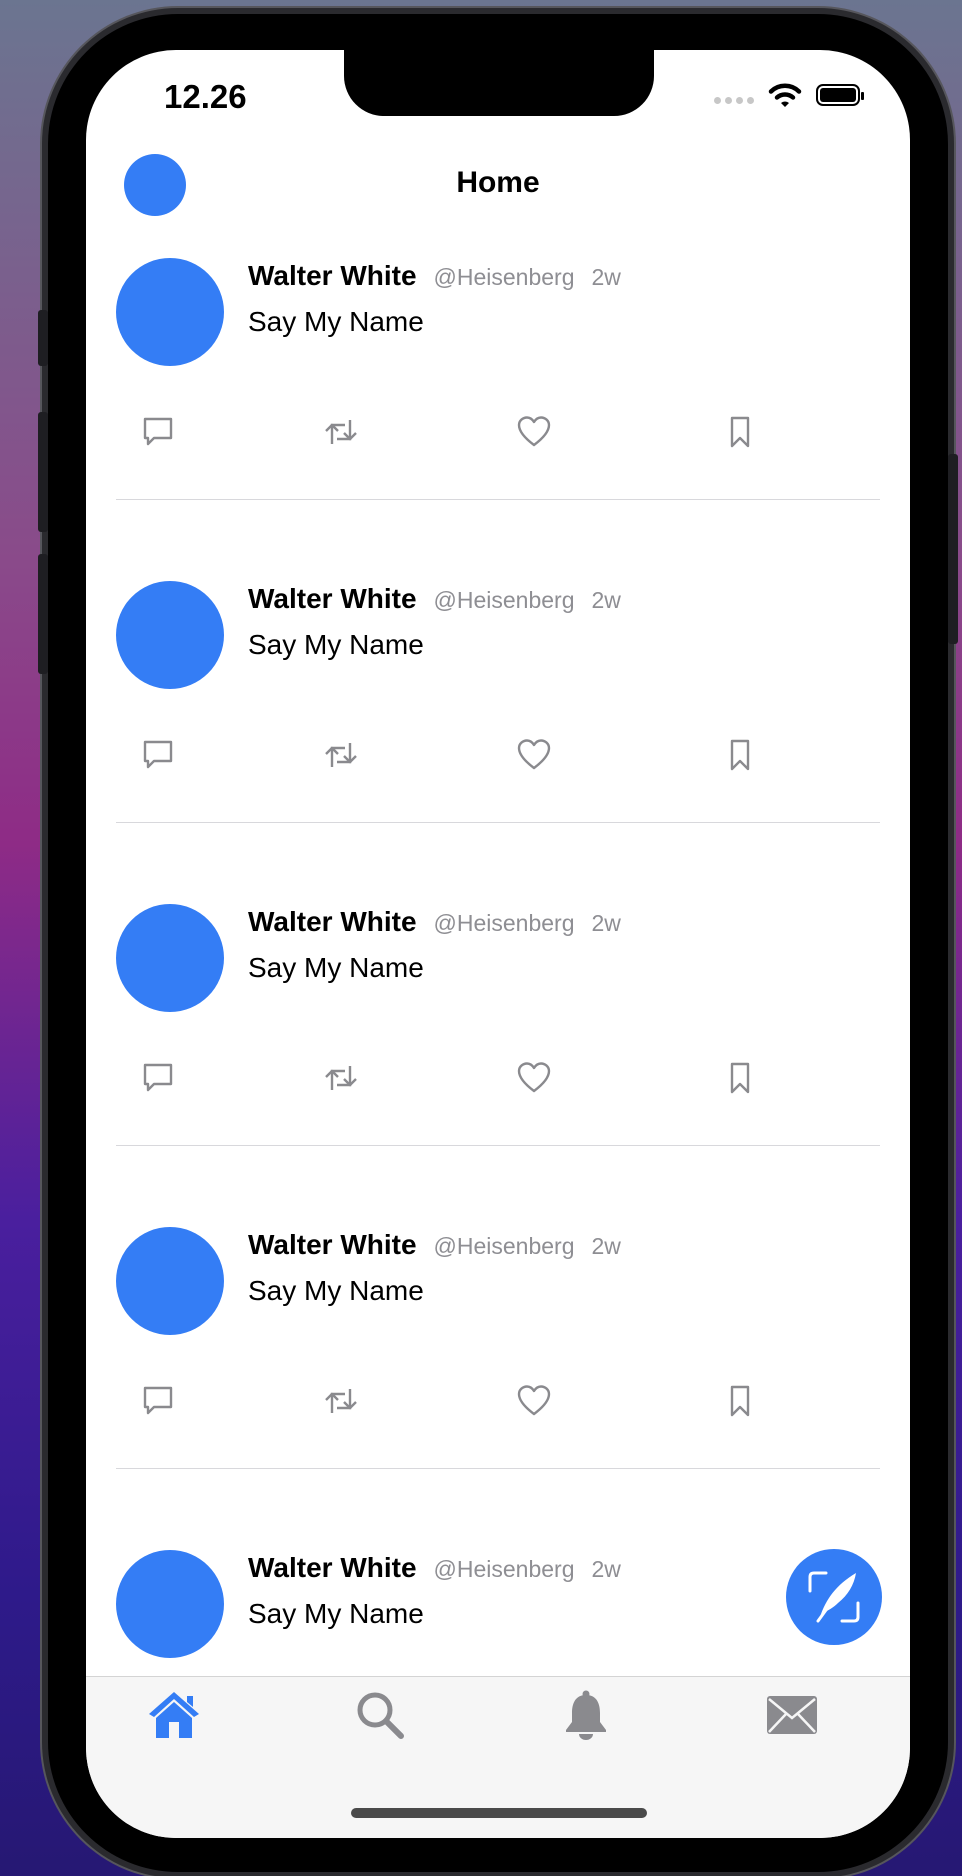 The width and height of the screenshot is (962, 1876). I want to click on compose-tweet-button, so click(834, 1597).